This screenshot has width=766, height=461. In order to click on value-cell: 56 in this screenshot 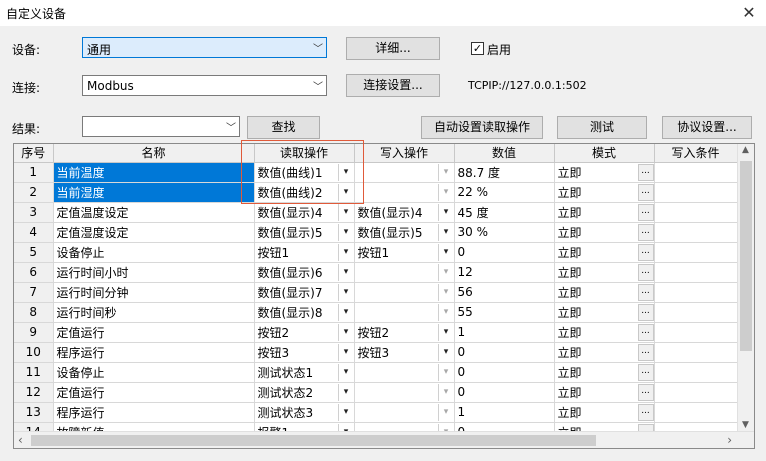, I will do `click(504, 292)`.